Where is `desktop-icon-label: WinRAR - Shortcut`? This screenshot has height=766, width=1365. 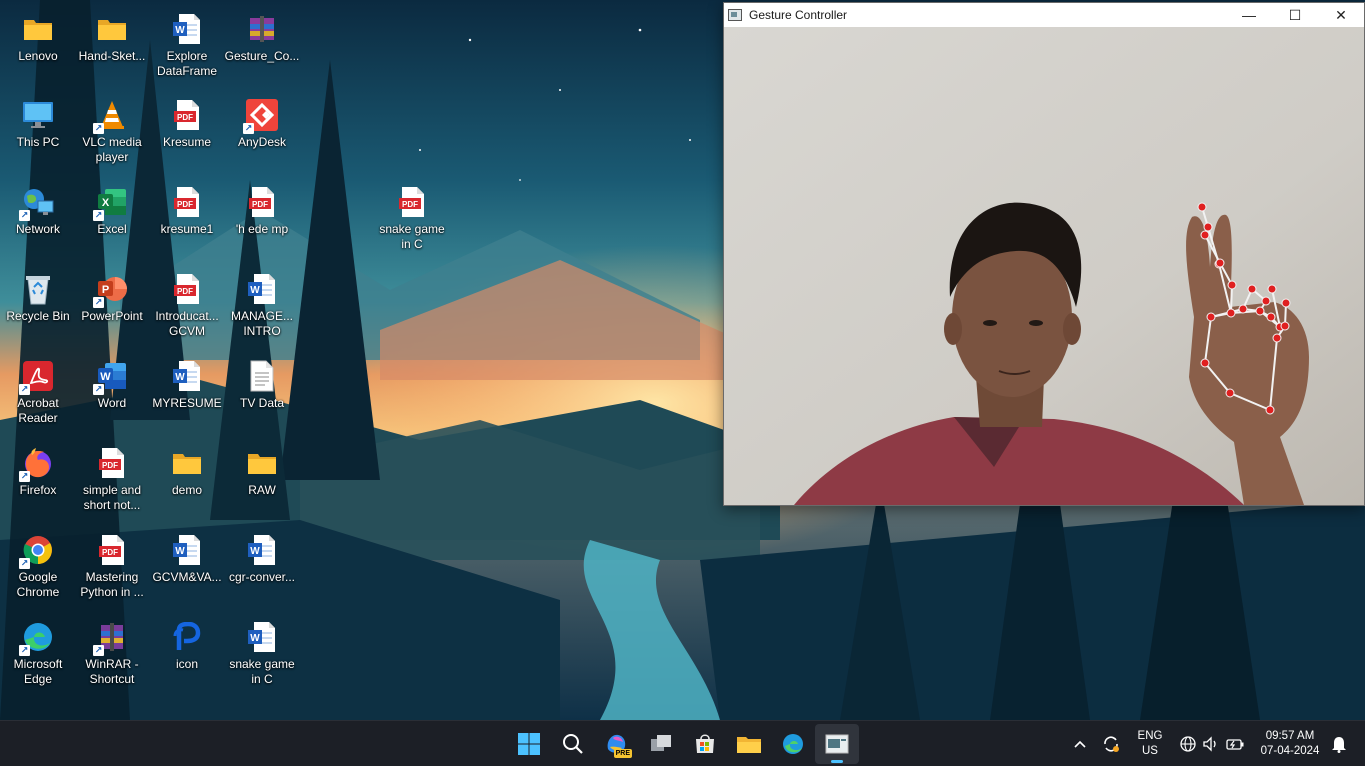
desktop-icon-label: WinRAR - Shortcut is located at coordinates (112, 671).